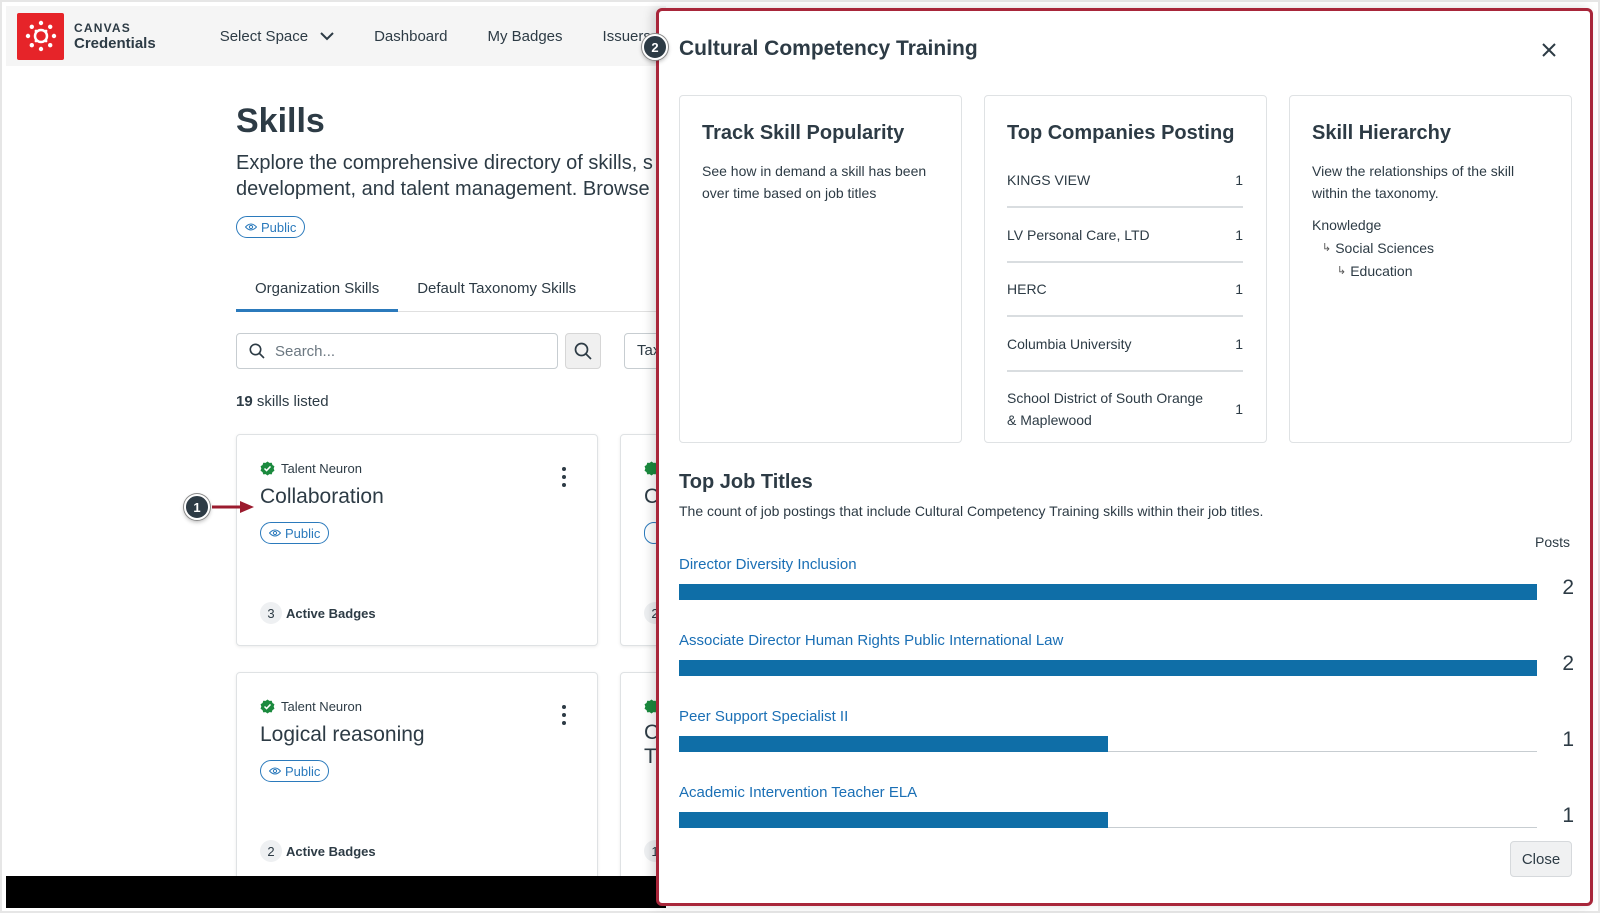 The height and width of the screenshot is (913, 1600). I want to click on tray-title: Cultural Competency Training, so click(828, 48).